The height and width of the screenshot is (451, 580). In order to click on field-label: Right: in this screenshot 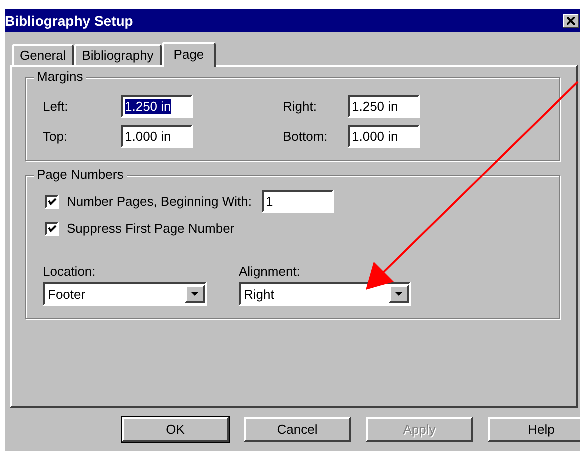, I will do `click(300, 106)`.